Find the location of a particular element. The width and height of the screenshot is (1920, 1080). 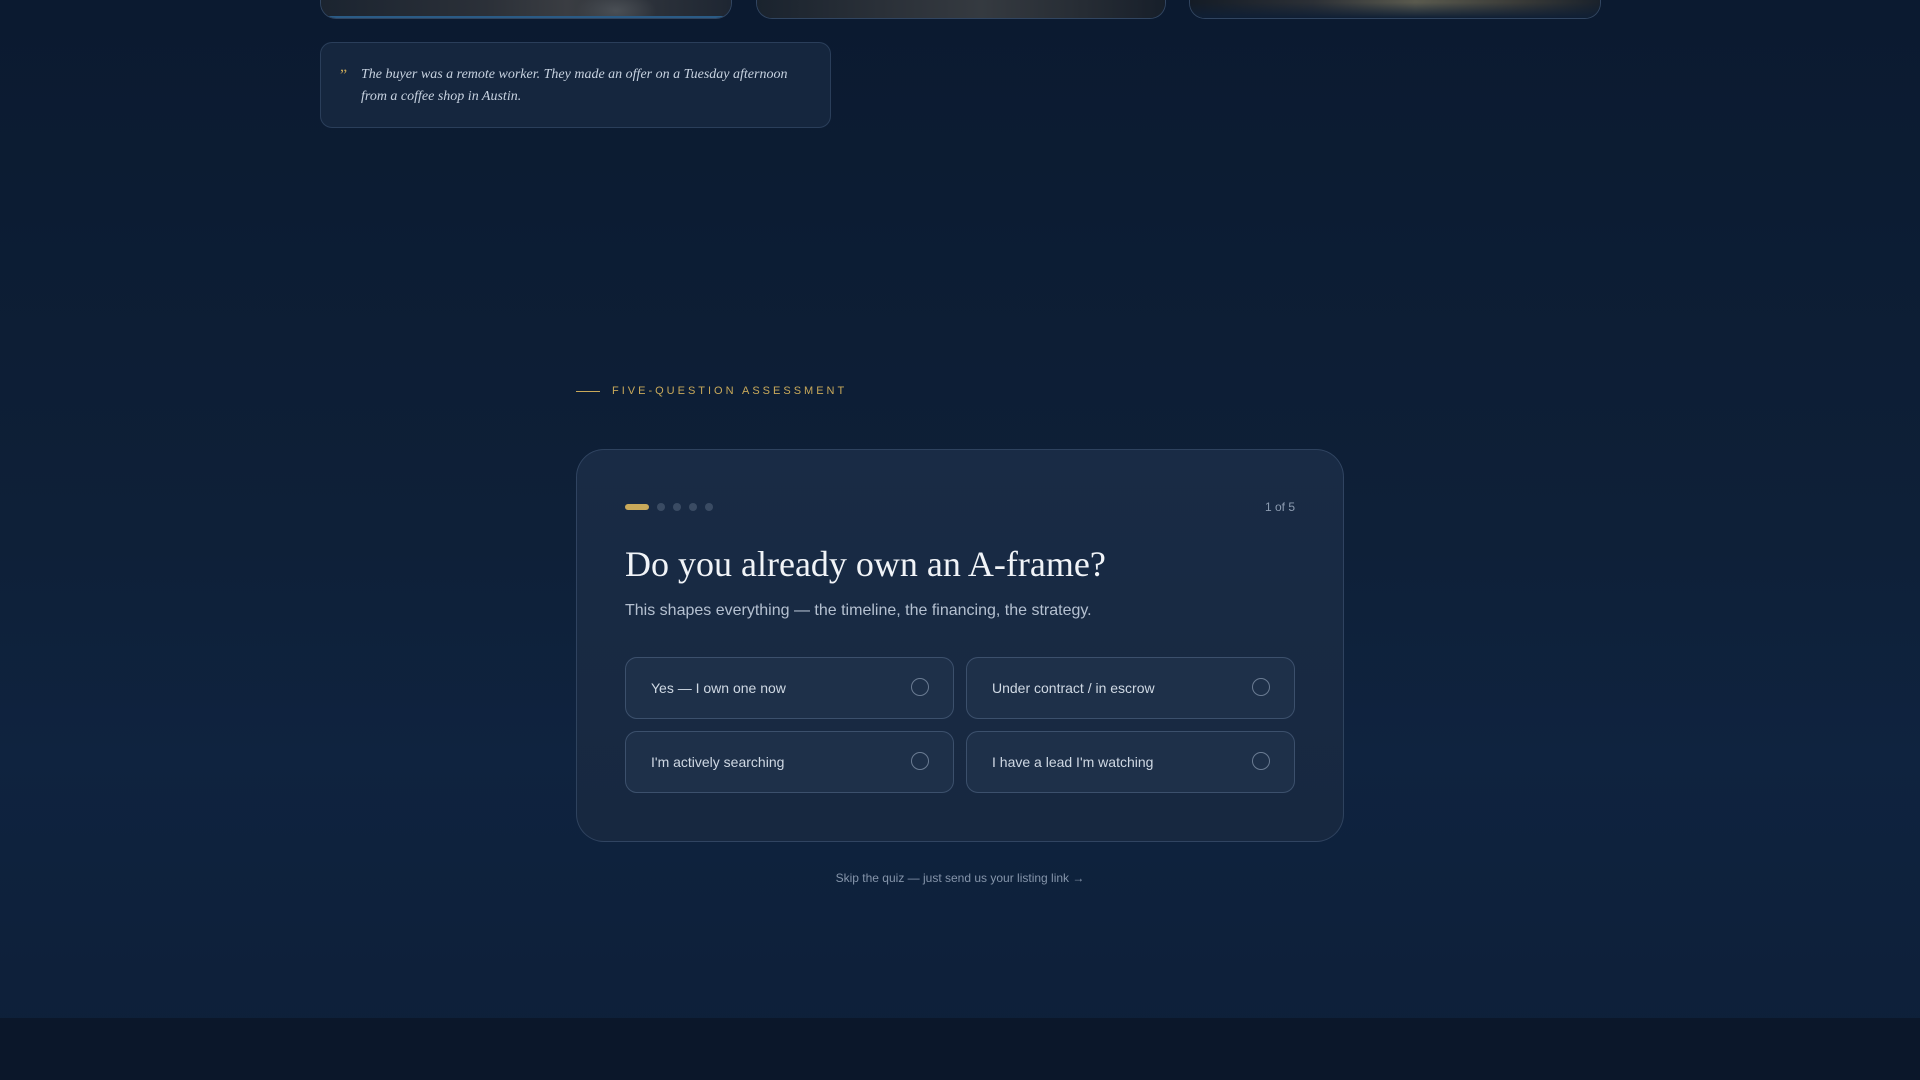

quiz-progress-indicator is located at coordinates (673, 507).